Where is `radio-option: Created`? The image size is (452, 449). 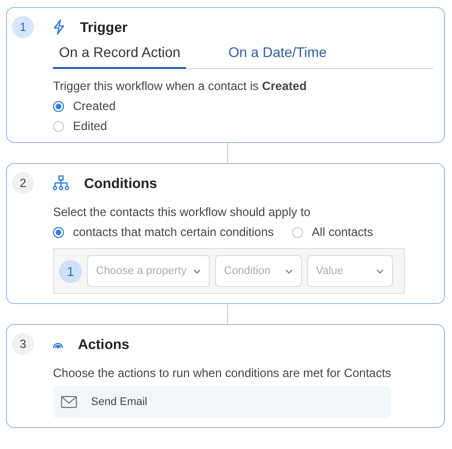 radio-option: Created is located at coordinates (243, 106).